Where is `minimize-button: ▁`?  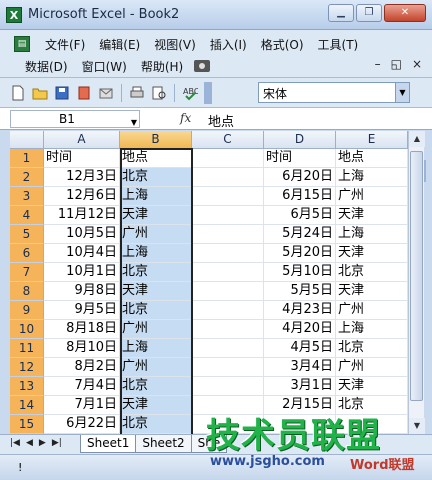
minimize-button: ▁ is located at coordinates (341, 13).